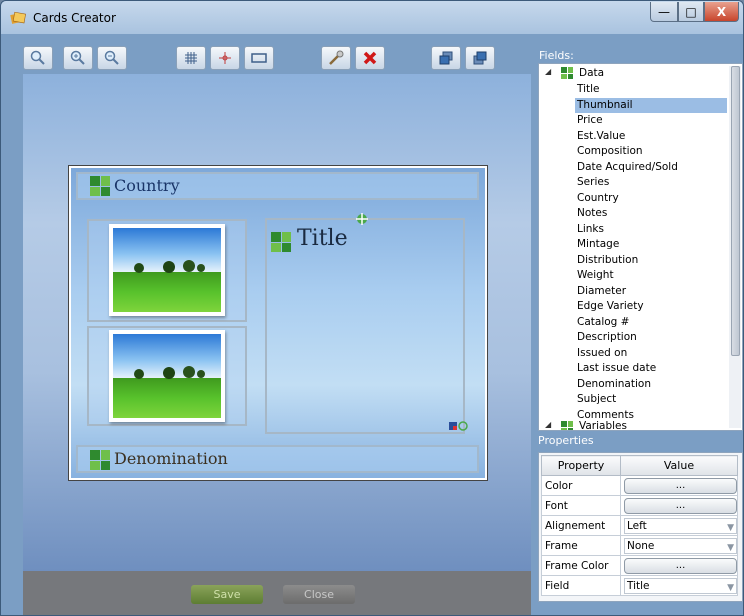 This screenshot has height=616, width=744. I want to click on tree-field-item: Distribution, so click(607, 260).